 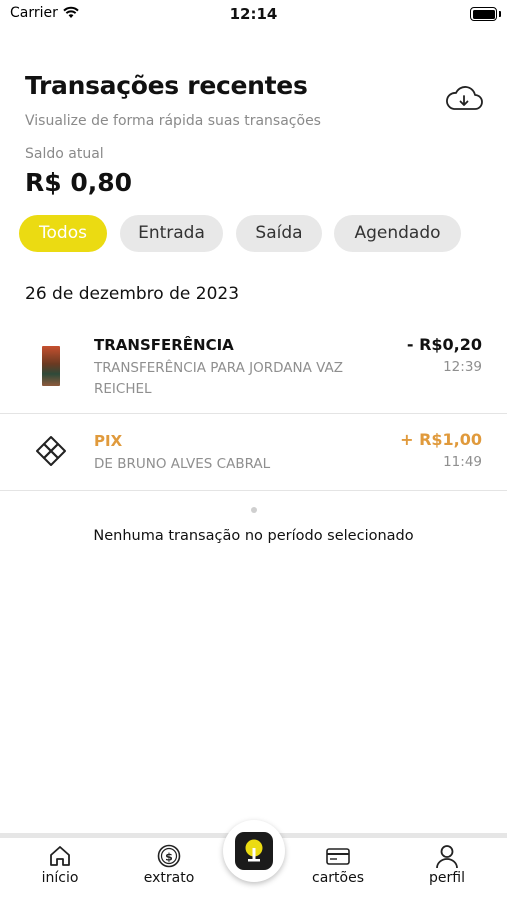 What do you see at coordinates (60, 856) in the screenshot?
I see `home-icon` at bounding box center [60, 856].